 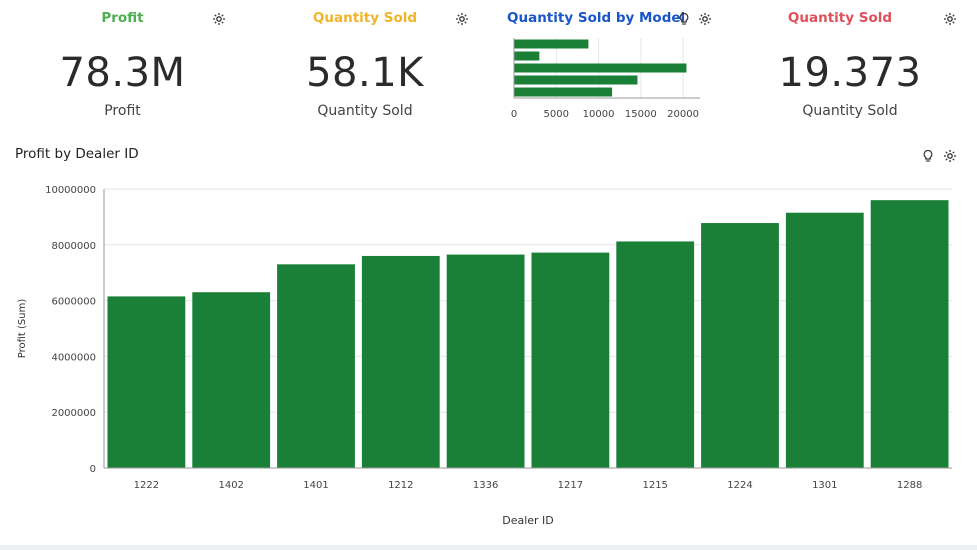 What do you see at coordinates (824, 485) in the screenshot?
I see `x-tick-label: 1301` at bounding box center [824, 485].